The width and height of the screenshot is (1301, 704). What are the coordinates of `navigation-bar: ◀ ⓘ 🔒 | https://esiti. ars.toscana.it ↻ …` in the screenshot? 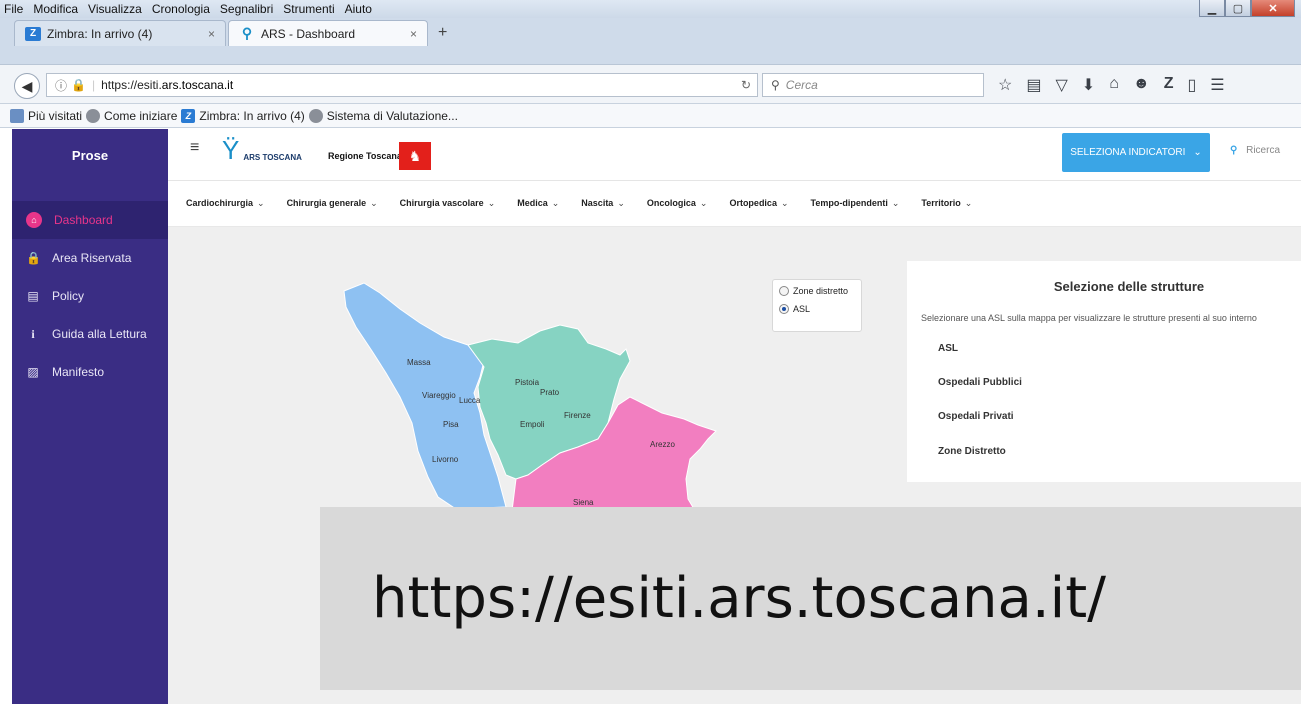 It's located at (650, 84).